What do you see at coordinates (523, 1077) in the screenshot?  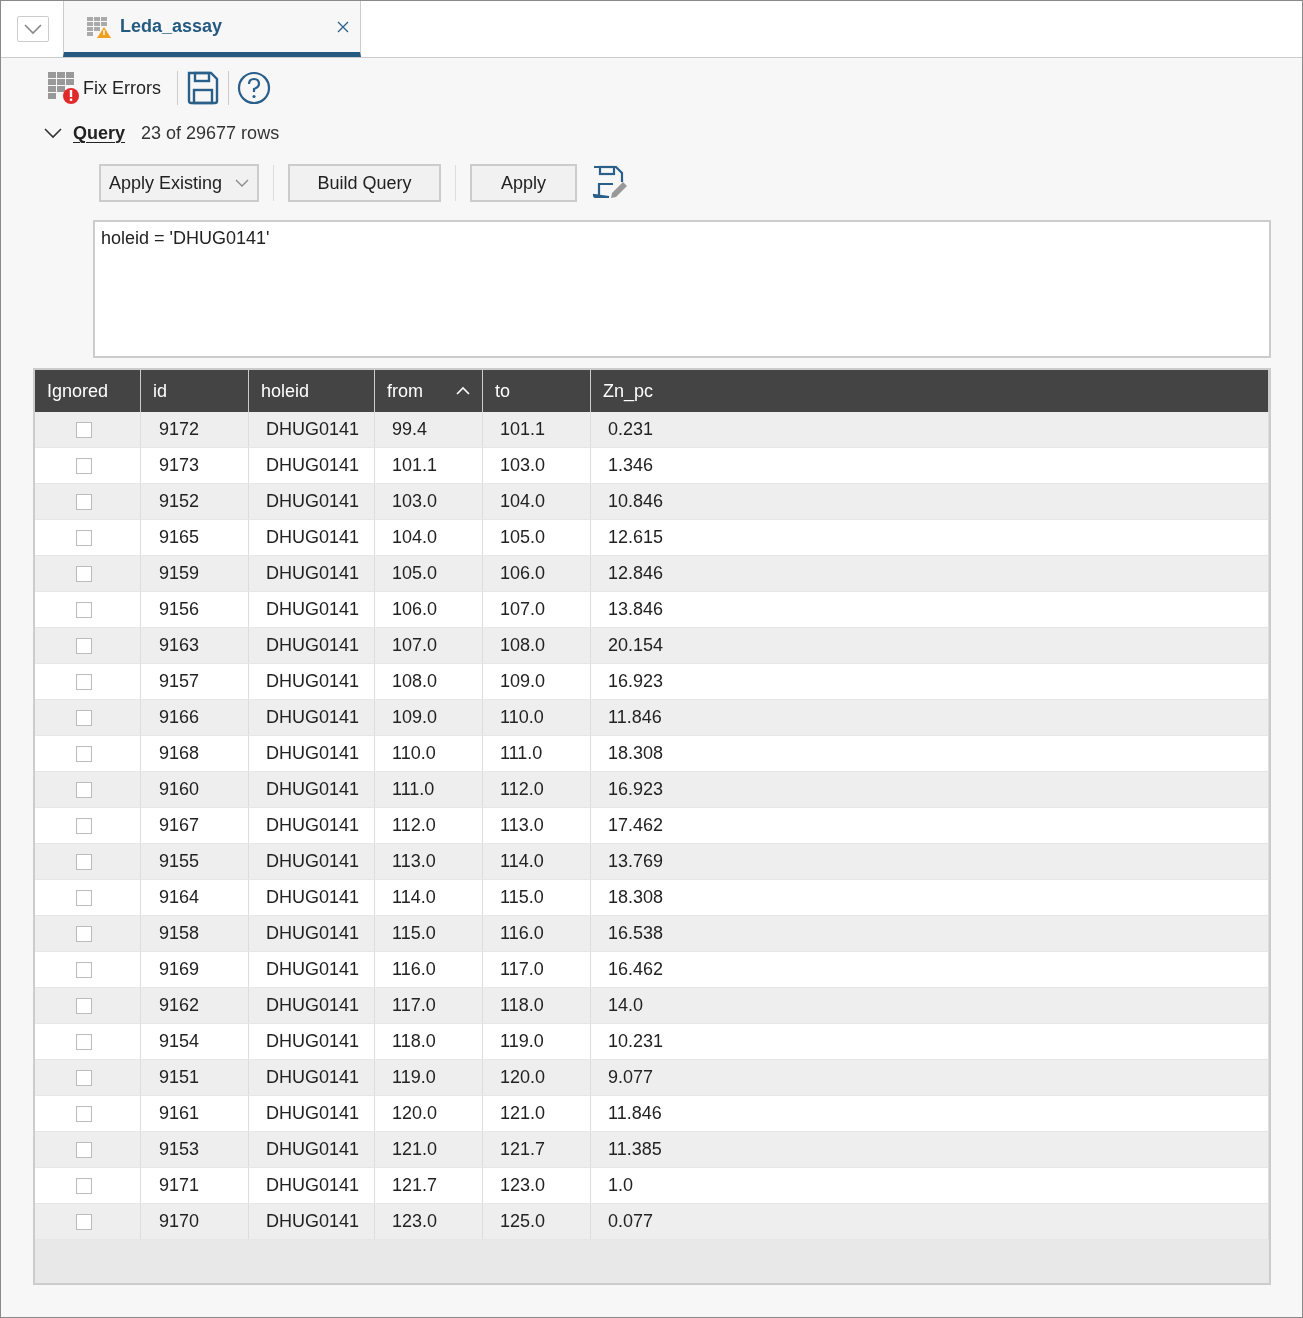 I see `table-cell: 120.0` at bounding box center [523, 1077].